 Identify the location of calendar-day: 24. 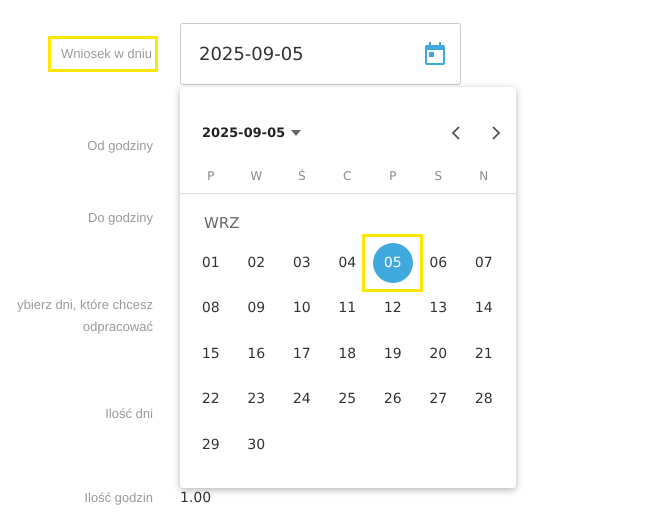
(302, 399).